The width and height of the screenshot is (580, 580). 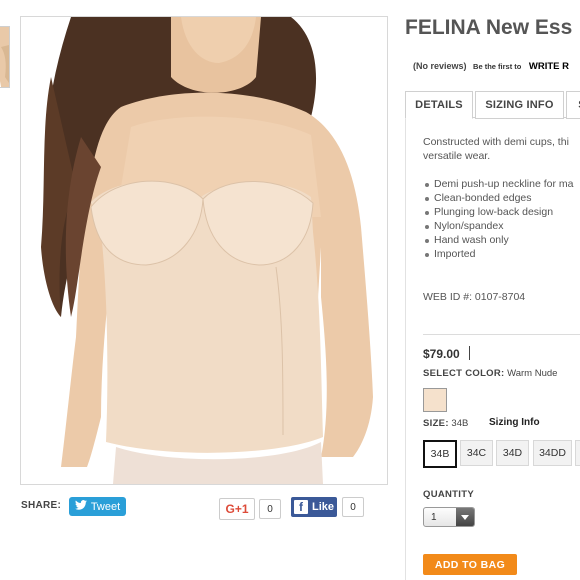 I want to click on size-option-34b: 34B, so click(x=440, y=454).